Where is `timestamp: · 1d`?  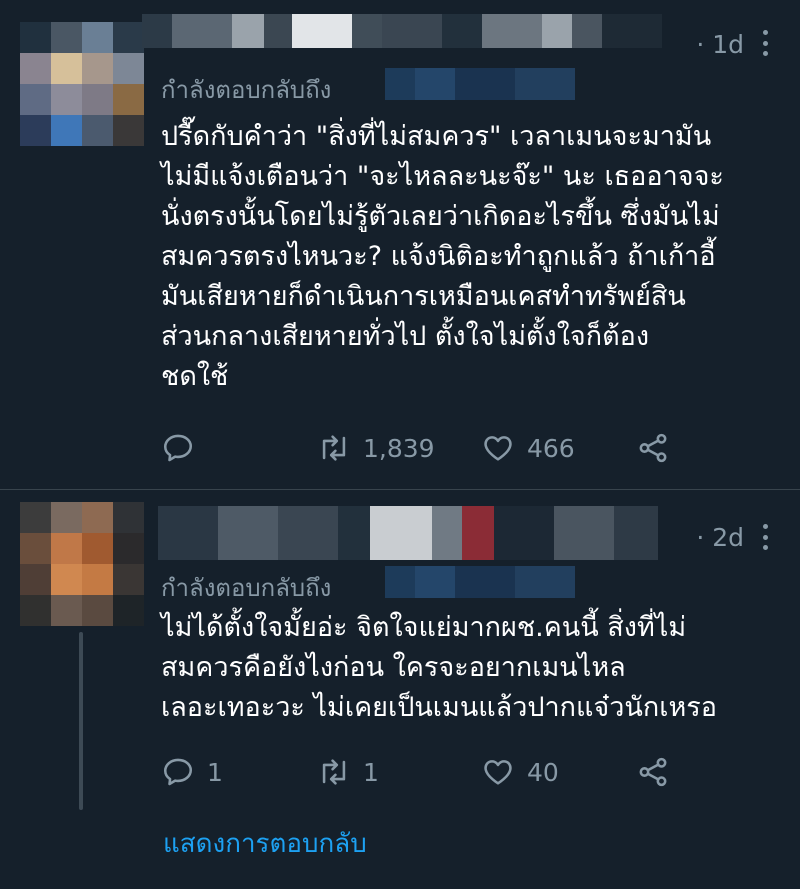 timestamp: · 1d is located at coordinates (720, 44).